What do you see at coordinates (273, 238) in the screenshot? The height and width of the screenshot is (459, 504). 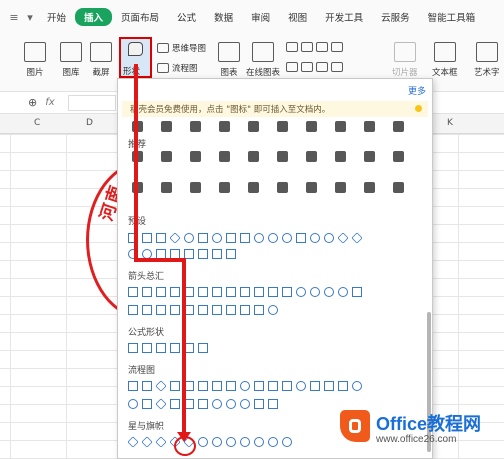 I see `nosmoking-shape` at bounding box center [273, 238].